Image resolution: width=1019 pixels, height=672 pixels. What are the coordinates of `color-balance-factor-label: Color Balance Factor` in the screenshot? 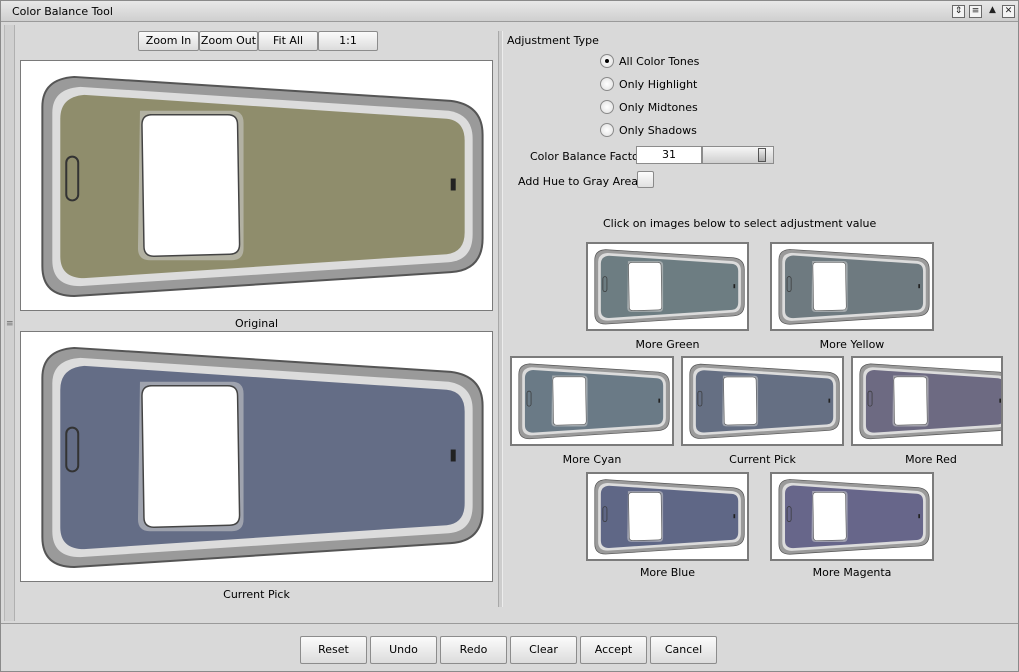 It's located at (587, 156).